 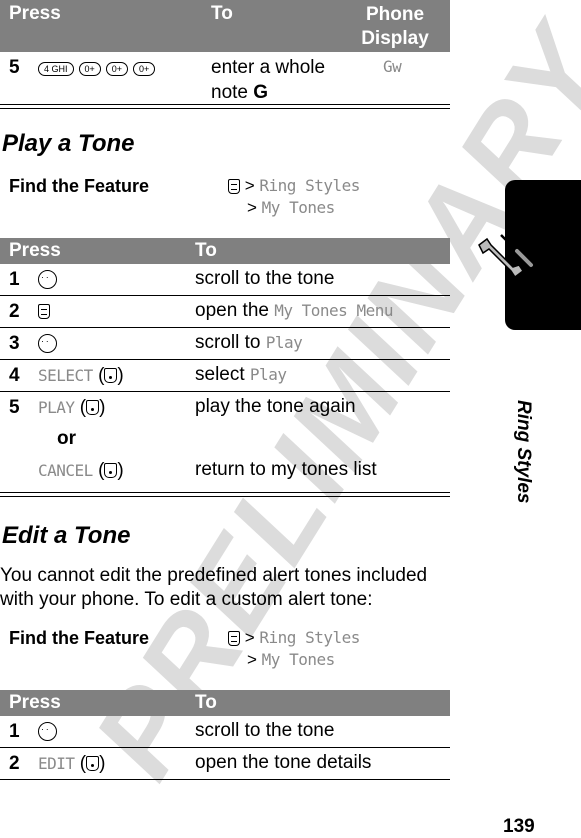 I want to click on table-header: Press To Phone Display, so click(x=225, y=26).